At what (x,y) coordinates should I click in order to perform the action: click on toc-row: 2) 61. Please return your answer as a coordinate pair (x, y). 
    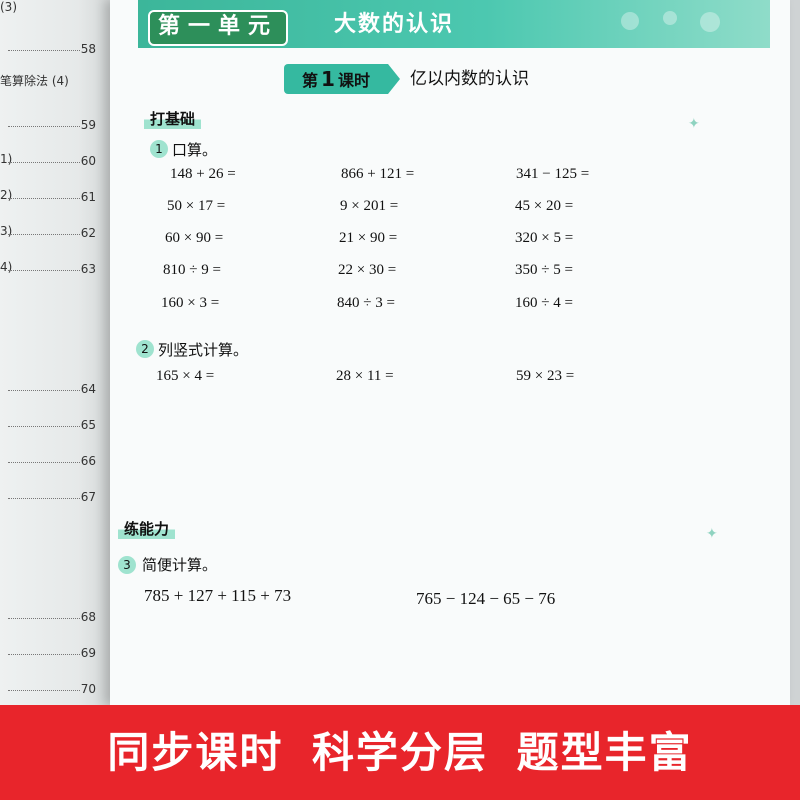
    Looking at the image, I should click on (56, 198).